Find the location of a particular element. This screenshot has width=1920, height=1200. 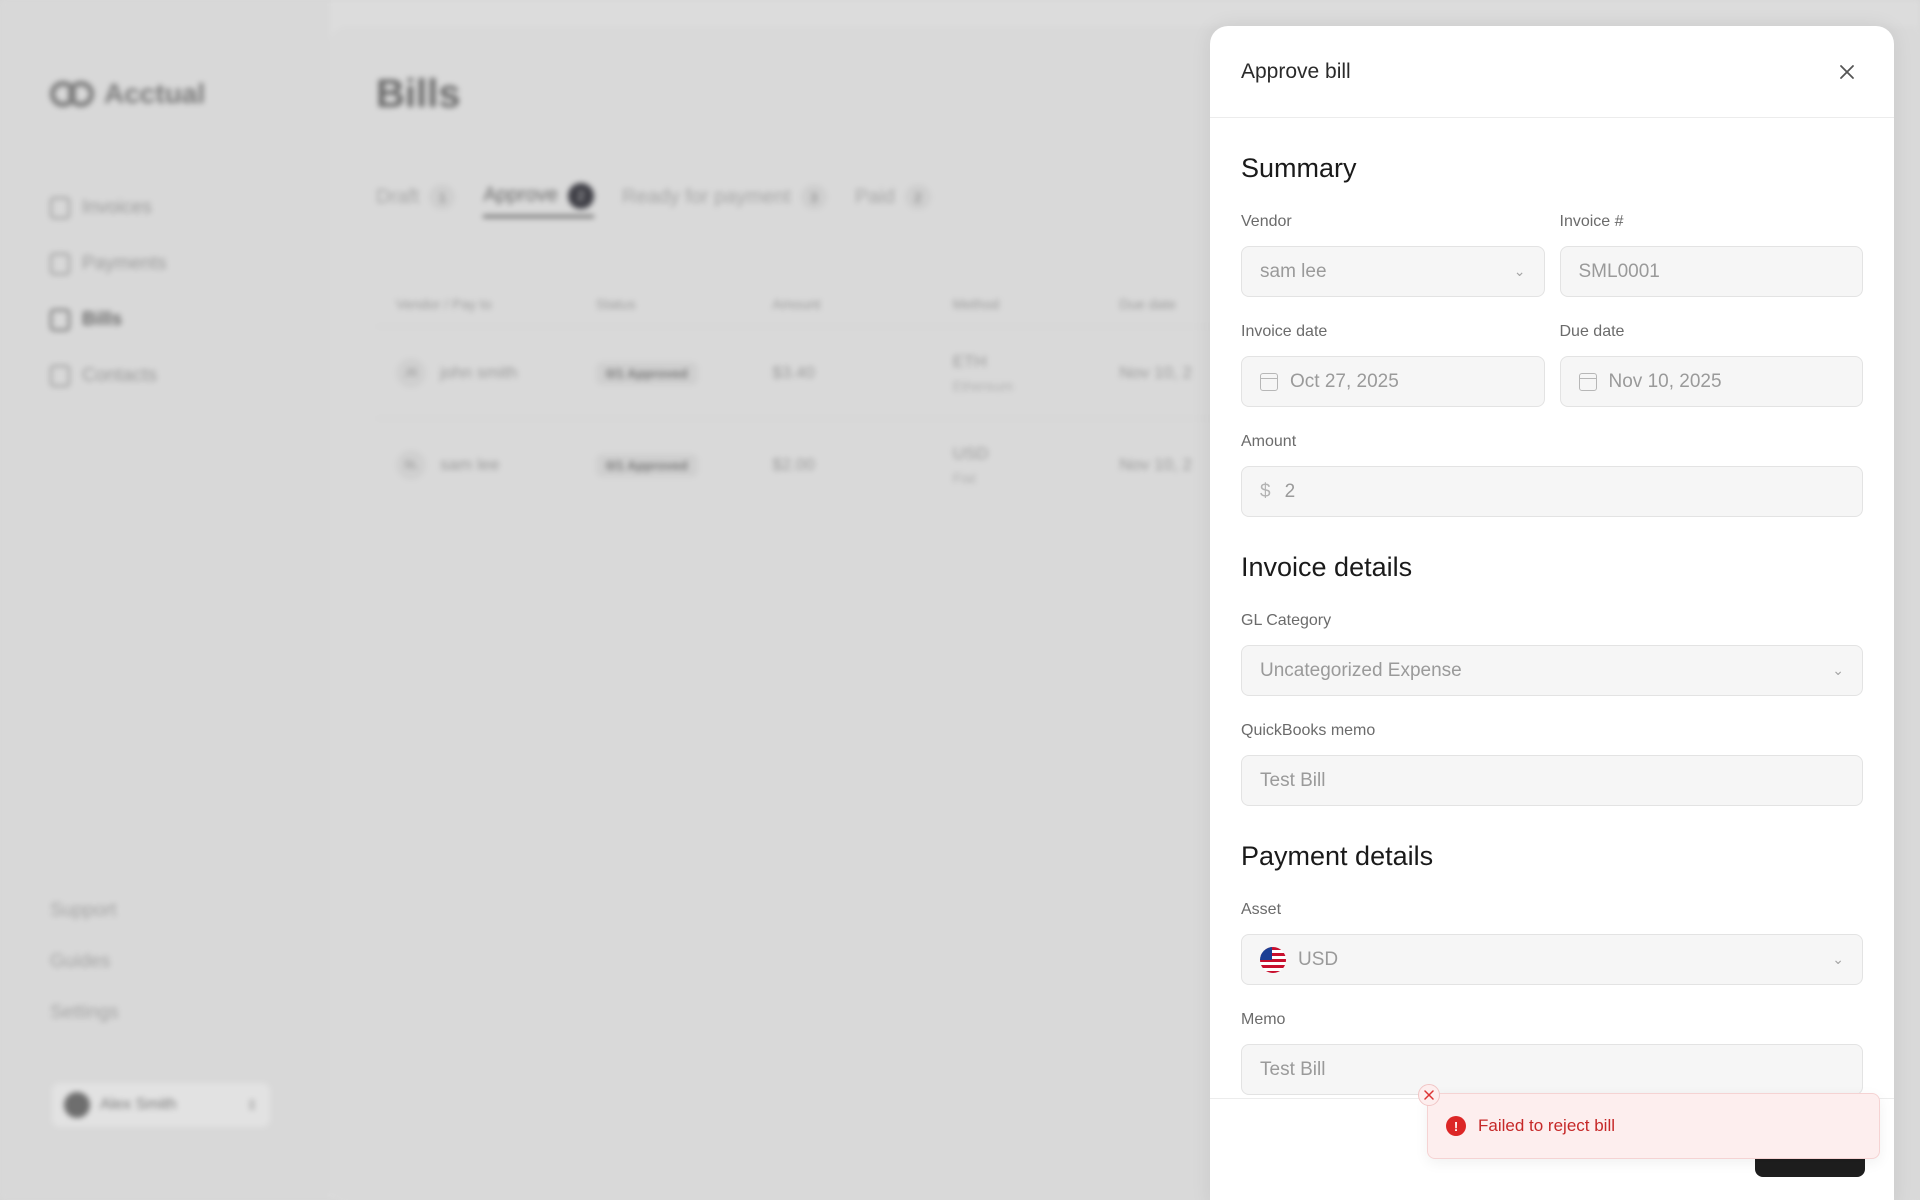

invoice-number-field-group: Invoice # SML0001 is located at coordinates (1711, 242).